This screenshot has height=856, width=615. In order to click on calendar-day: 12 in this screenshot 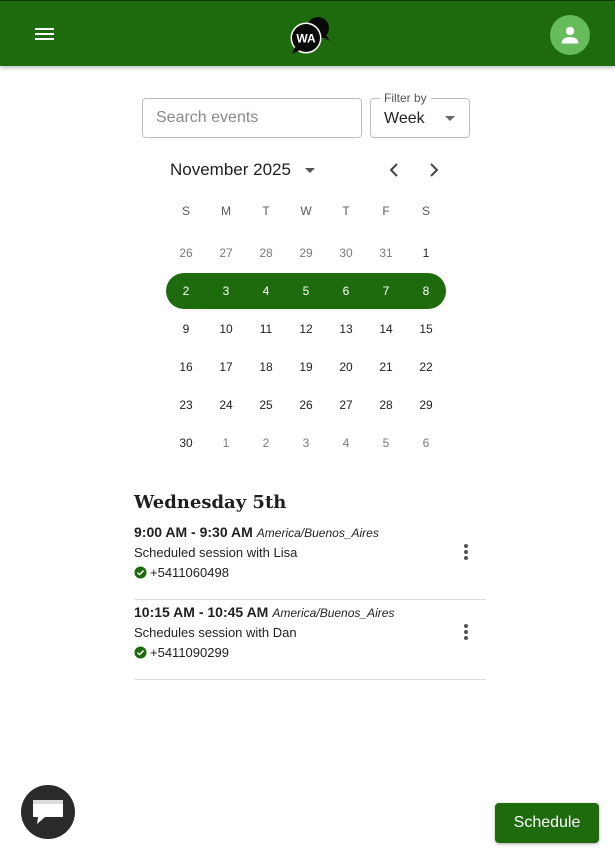, I will do `click(306, 329)`.